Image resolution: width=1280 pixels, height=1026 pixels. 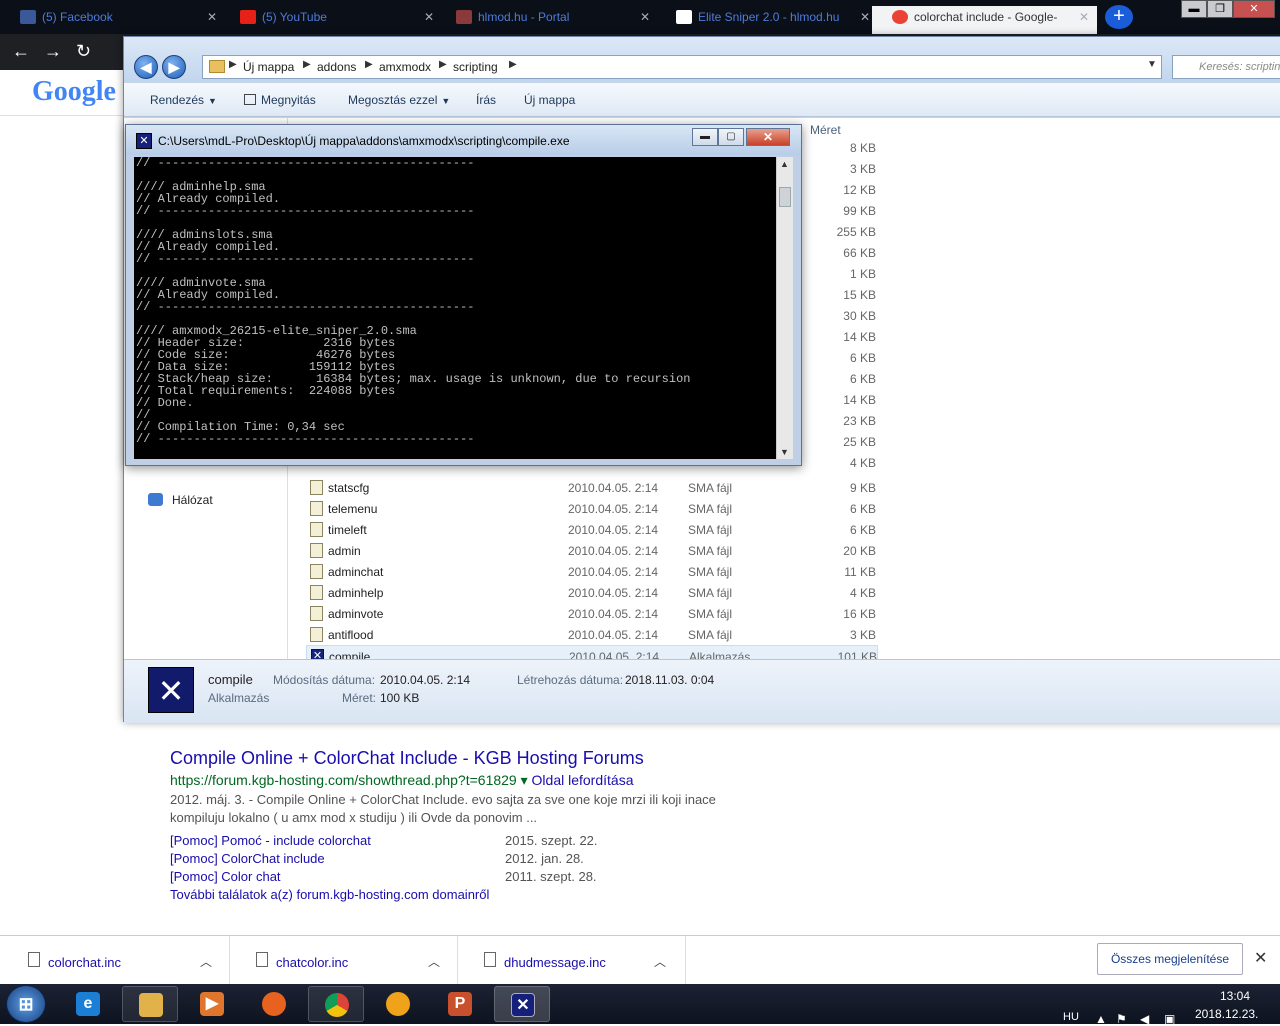 I want to click on file-size: 30 KB, so click(x=859, y=316).